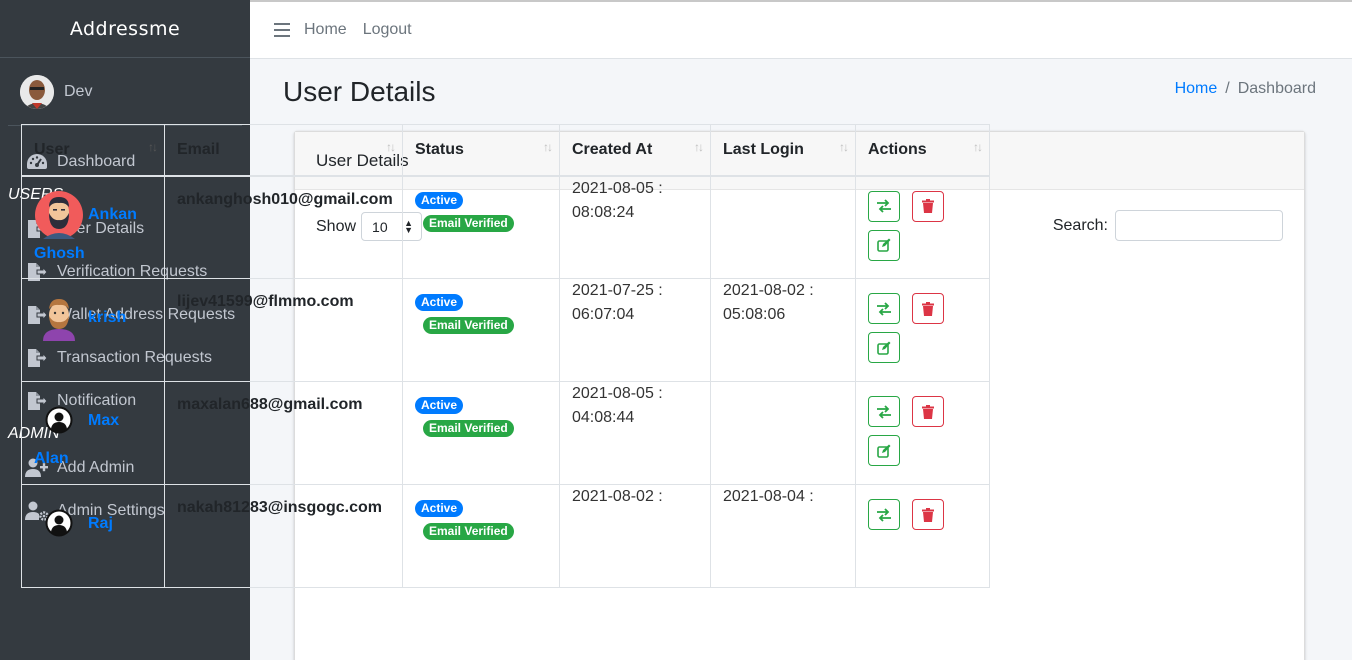 The height and width of the screenshot is (660, 1352). I want to click on user-first-name-link: Max, so click(103, 421).